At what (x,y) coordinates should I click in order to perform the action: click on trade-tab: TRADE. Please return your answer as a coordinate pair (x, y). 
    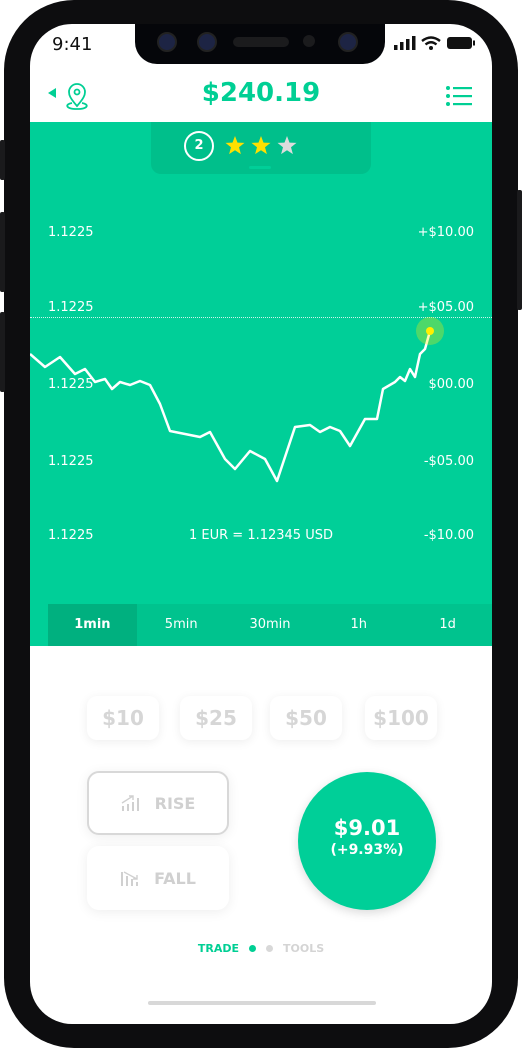
    Looking at the image, I should click on (218, 948).